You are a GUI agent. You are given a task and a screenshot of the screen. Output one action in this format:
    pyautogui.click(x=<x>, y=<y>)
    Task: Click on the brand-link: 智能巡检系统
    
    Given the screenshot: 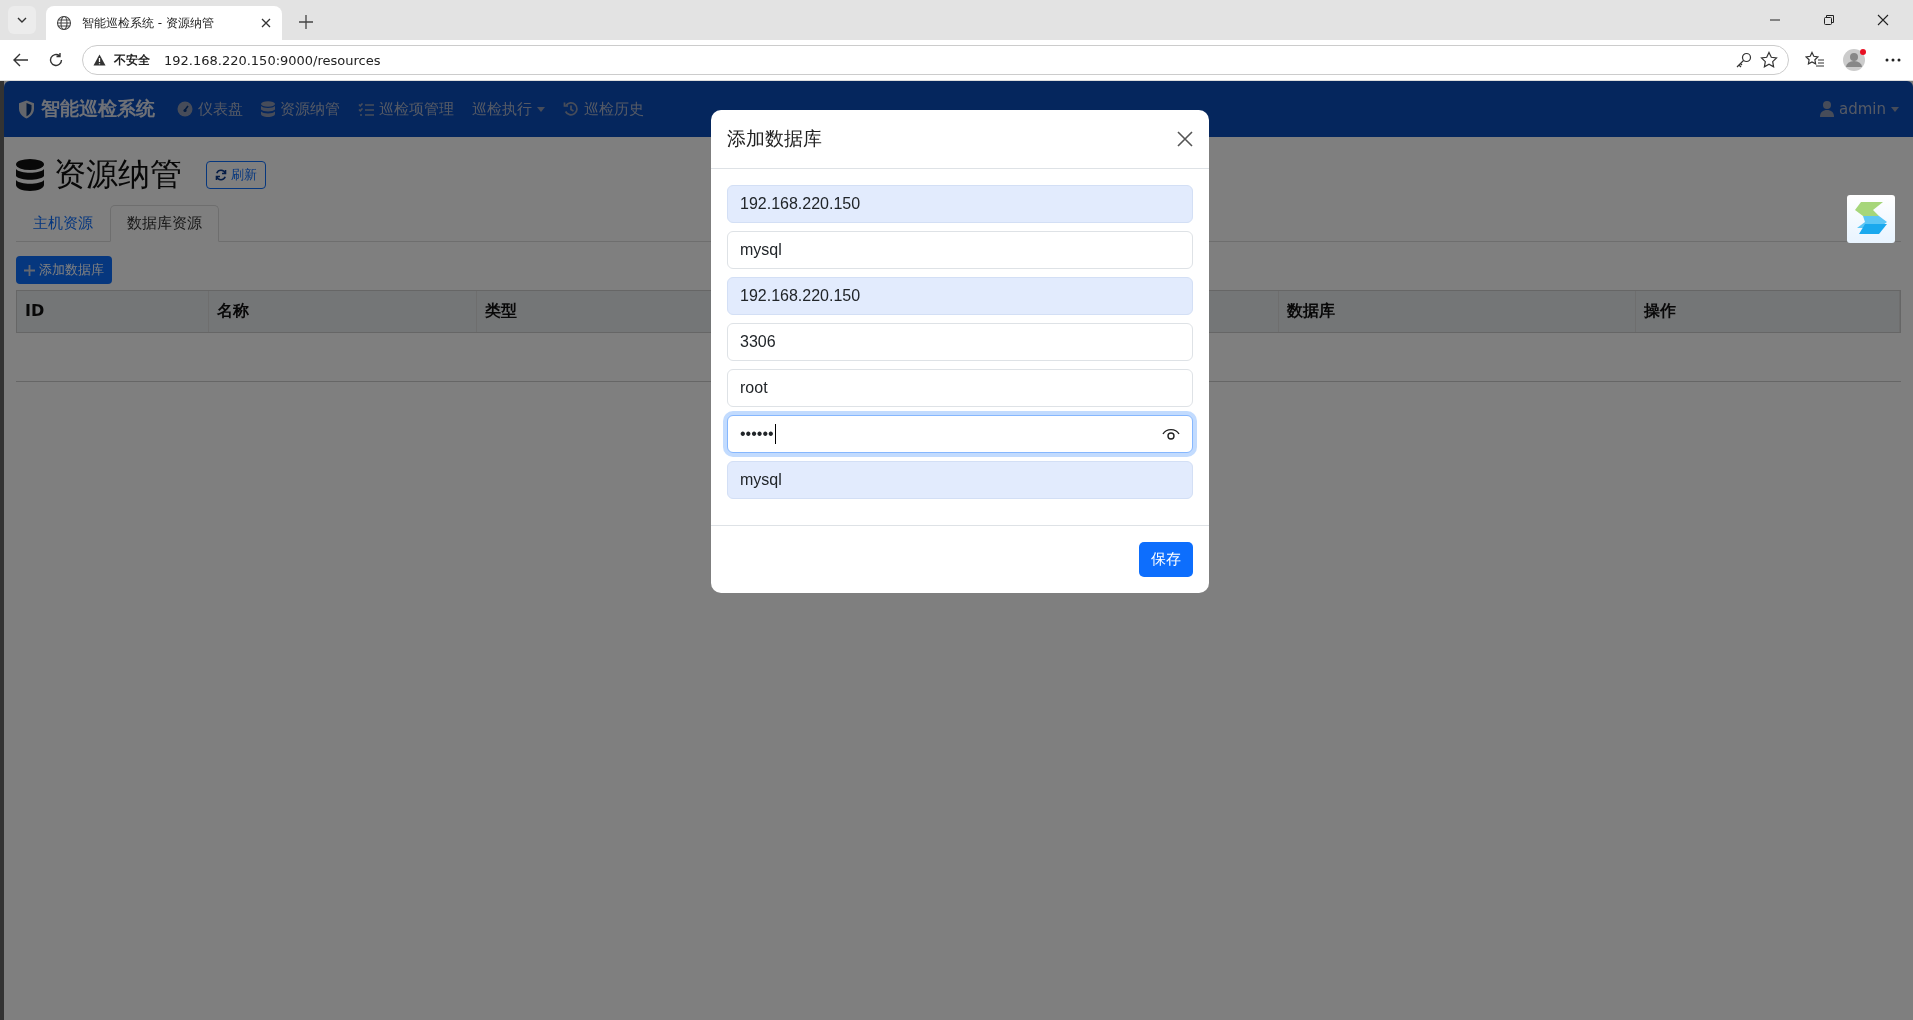 What is the action you would take?
    pyautogui.click(x=86, y=109)
    